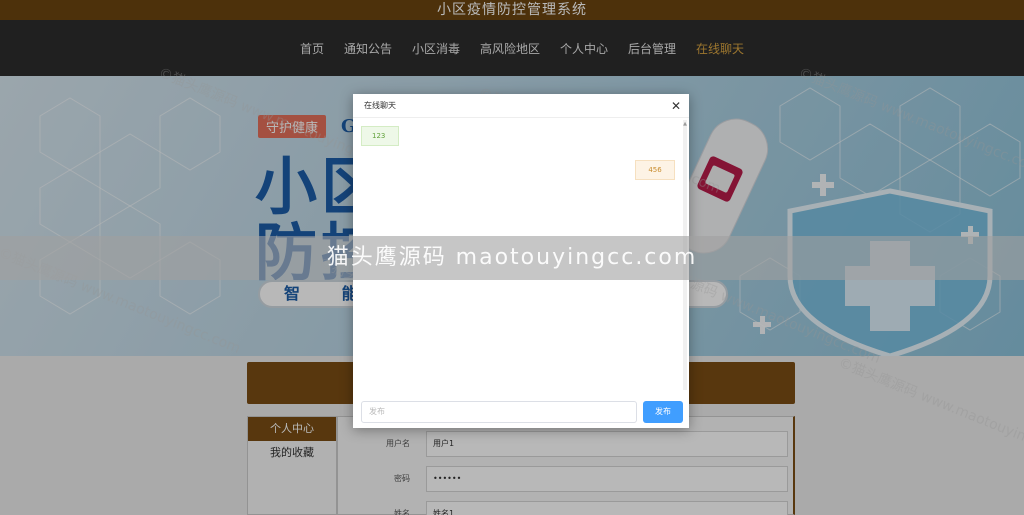 The height and width of the screenshot is (515, 1024). Describe the element at coordinates (380, 136) in the screenshot. I see `chat-message-received: 123` at that location.